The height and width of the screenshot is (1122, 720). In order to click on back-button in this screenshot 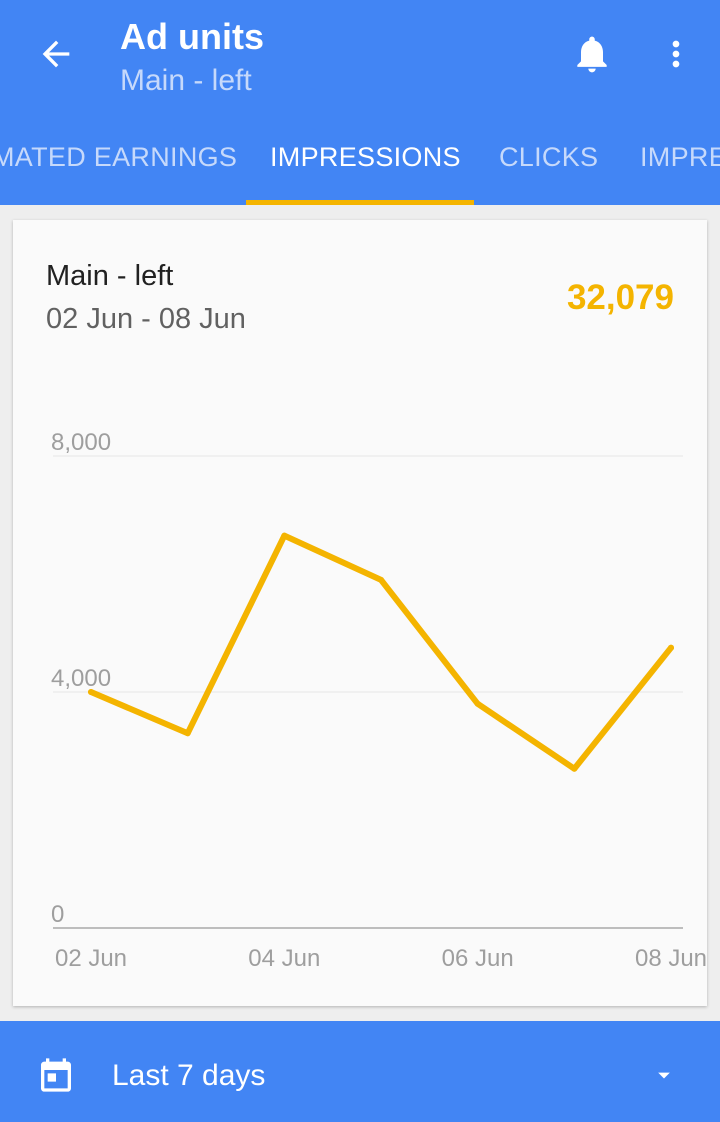, I will do `click(56, 54)`.